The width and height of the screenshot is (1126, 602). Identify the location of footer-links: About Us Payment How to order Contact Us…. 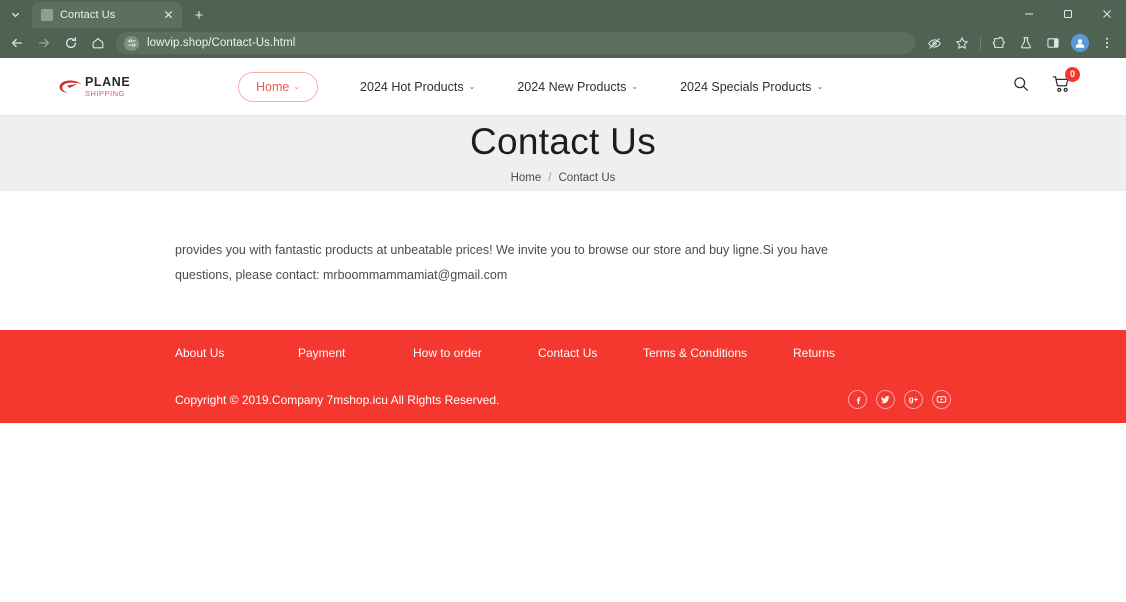
(563, 353).